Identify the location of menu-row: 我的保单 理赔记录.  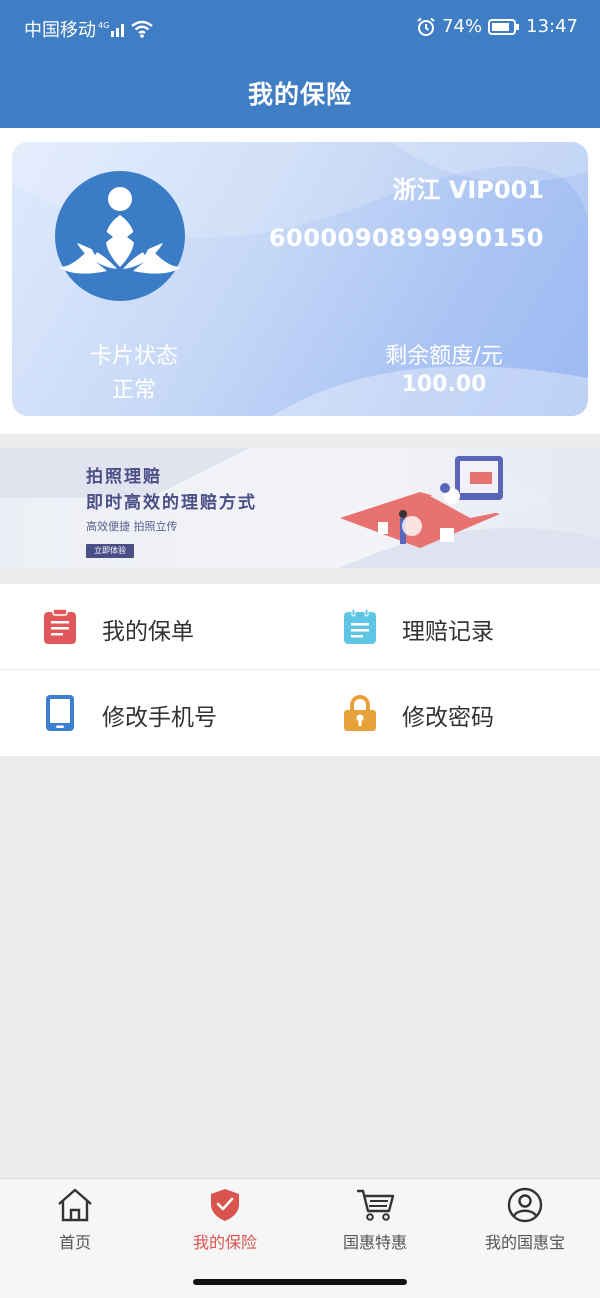
(300, 627).